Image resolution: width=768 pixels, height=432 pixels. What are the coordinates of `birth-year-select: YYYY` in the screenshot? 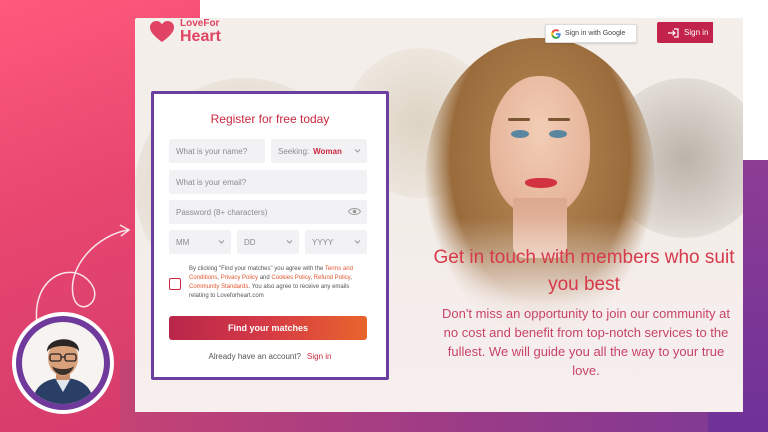 It's located at (336, 242).